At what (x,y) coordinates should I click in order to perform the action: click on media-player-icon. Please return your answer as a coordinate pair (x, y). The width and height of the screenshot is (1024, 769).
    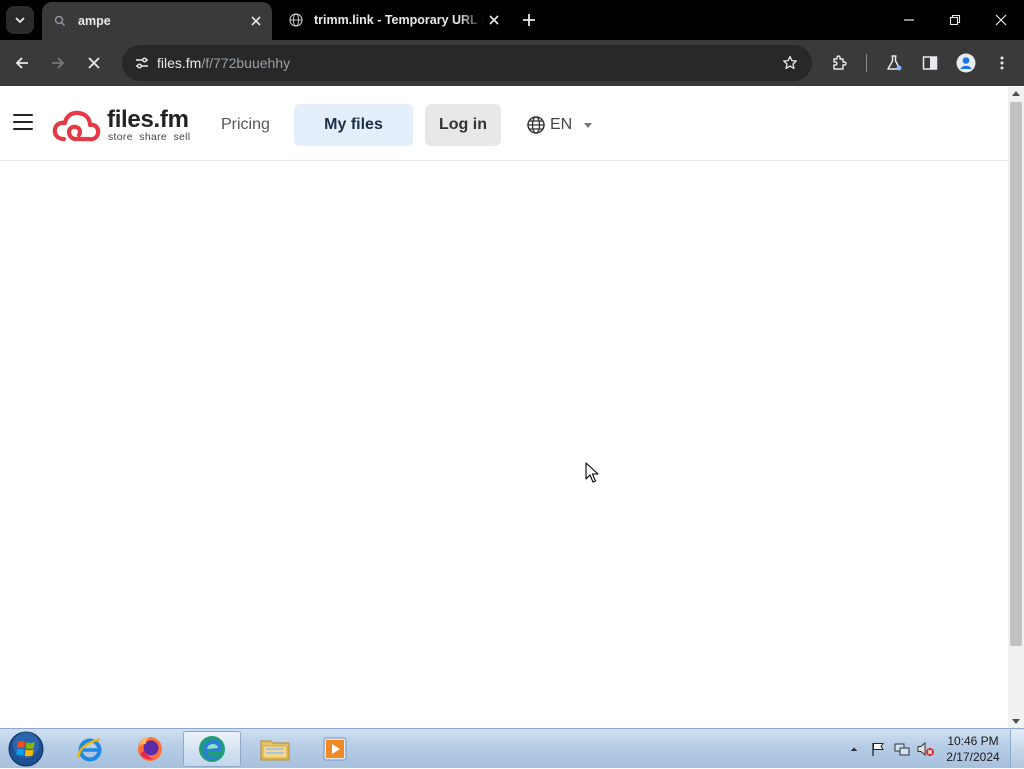
    Looking at the image, I should click on (335, 749).